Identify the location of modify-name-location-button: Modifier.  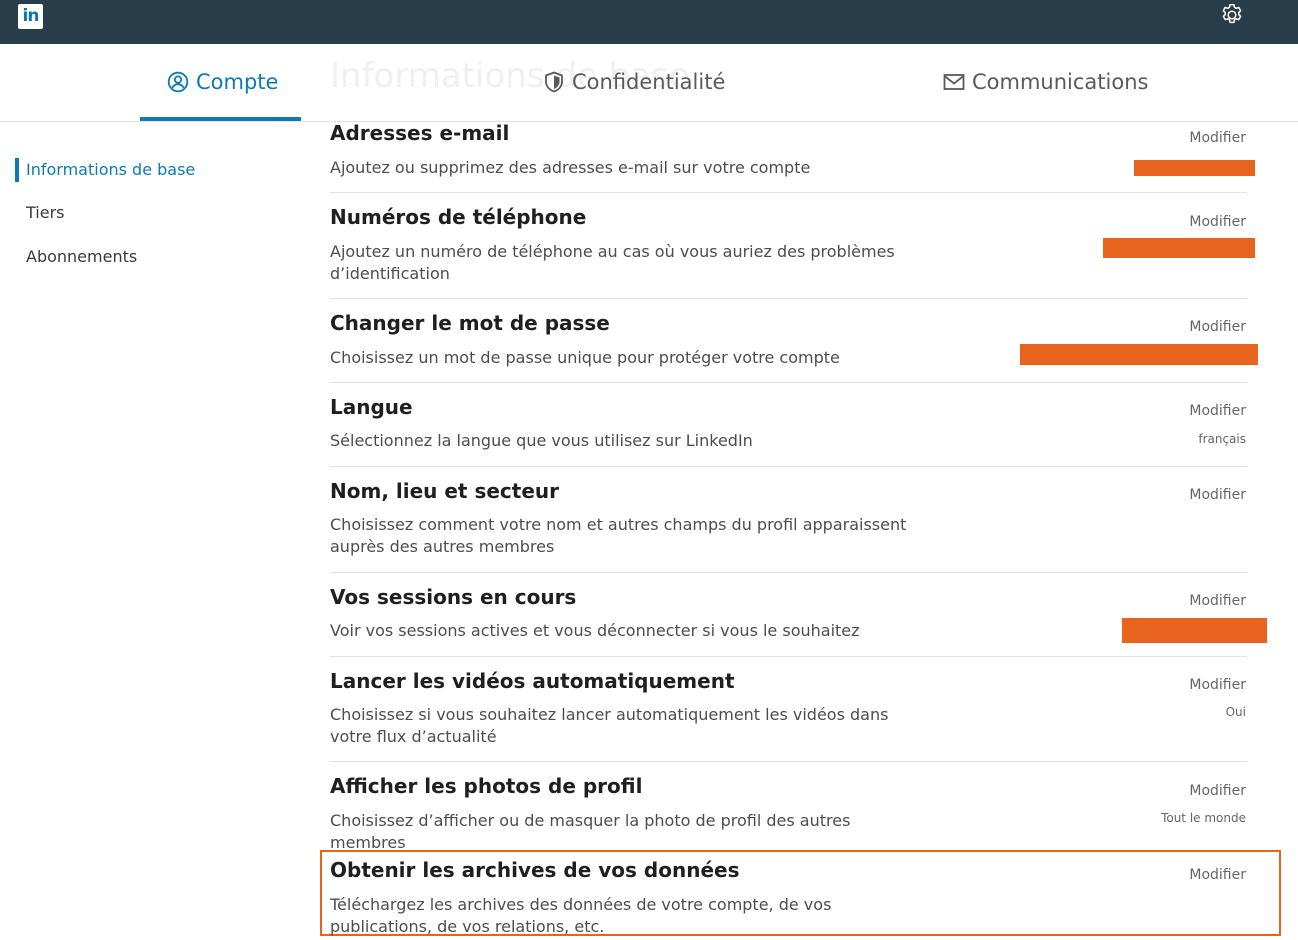
(1217, 495).